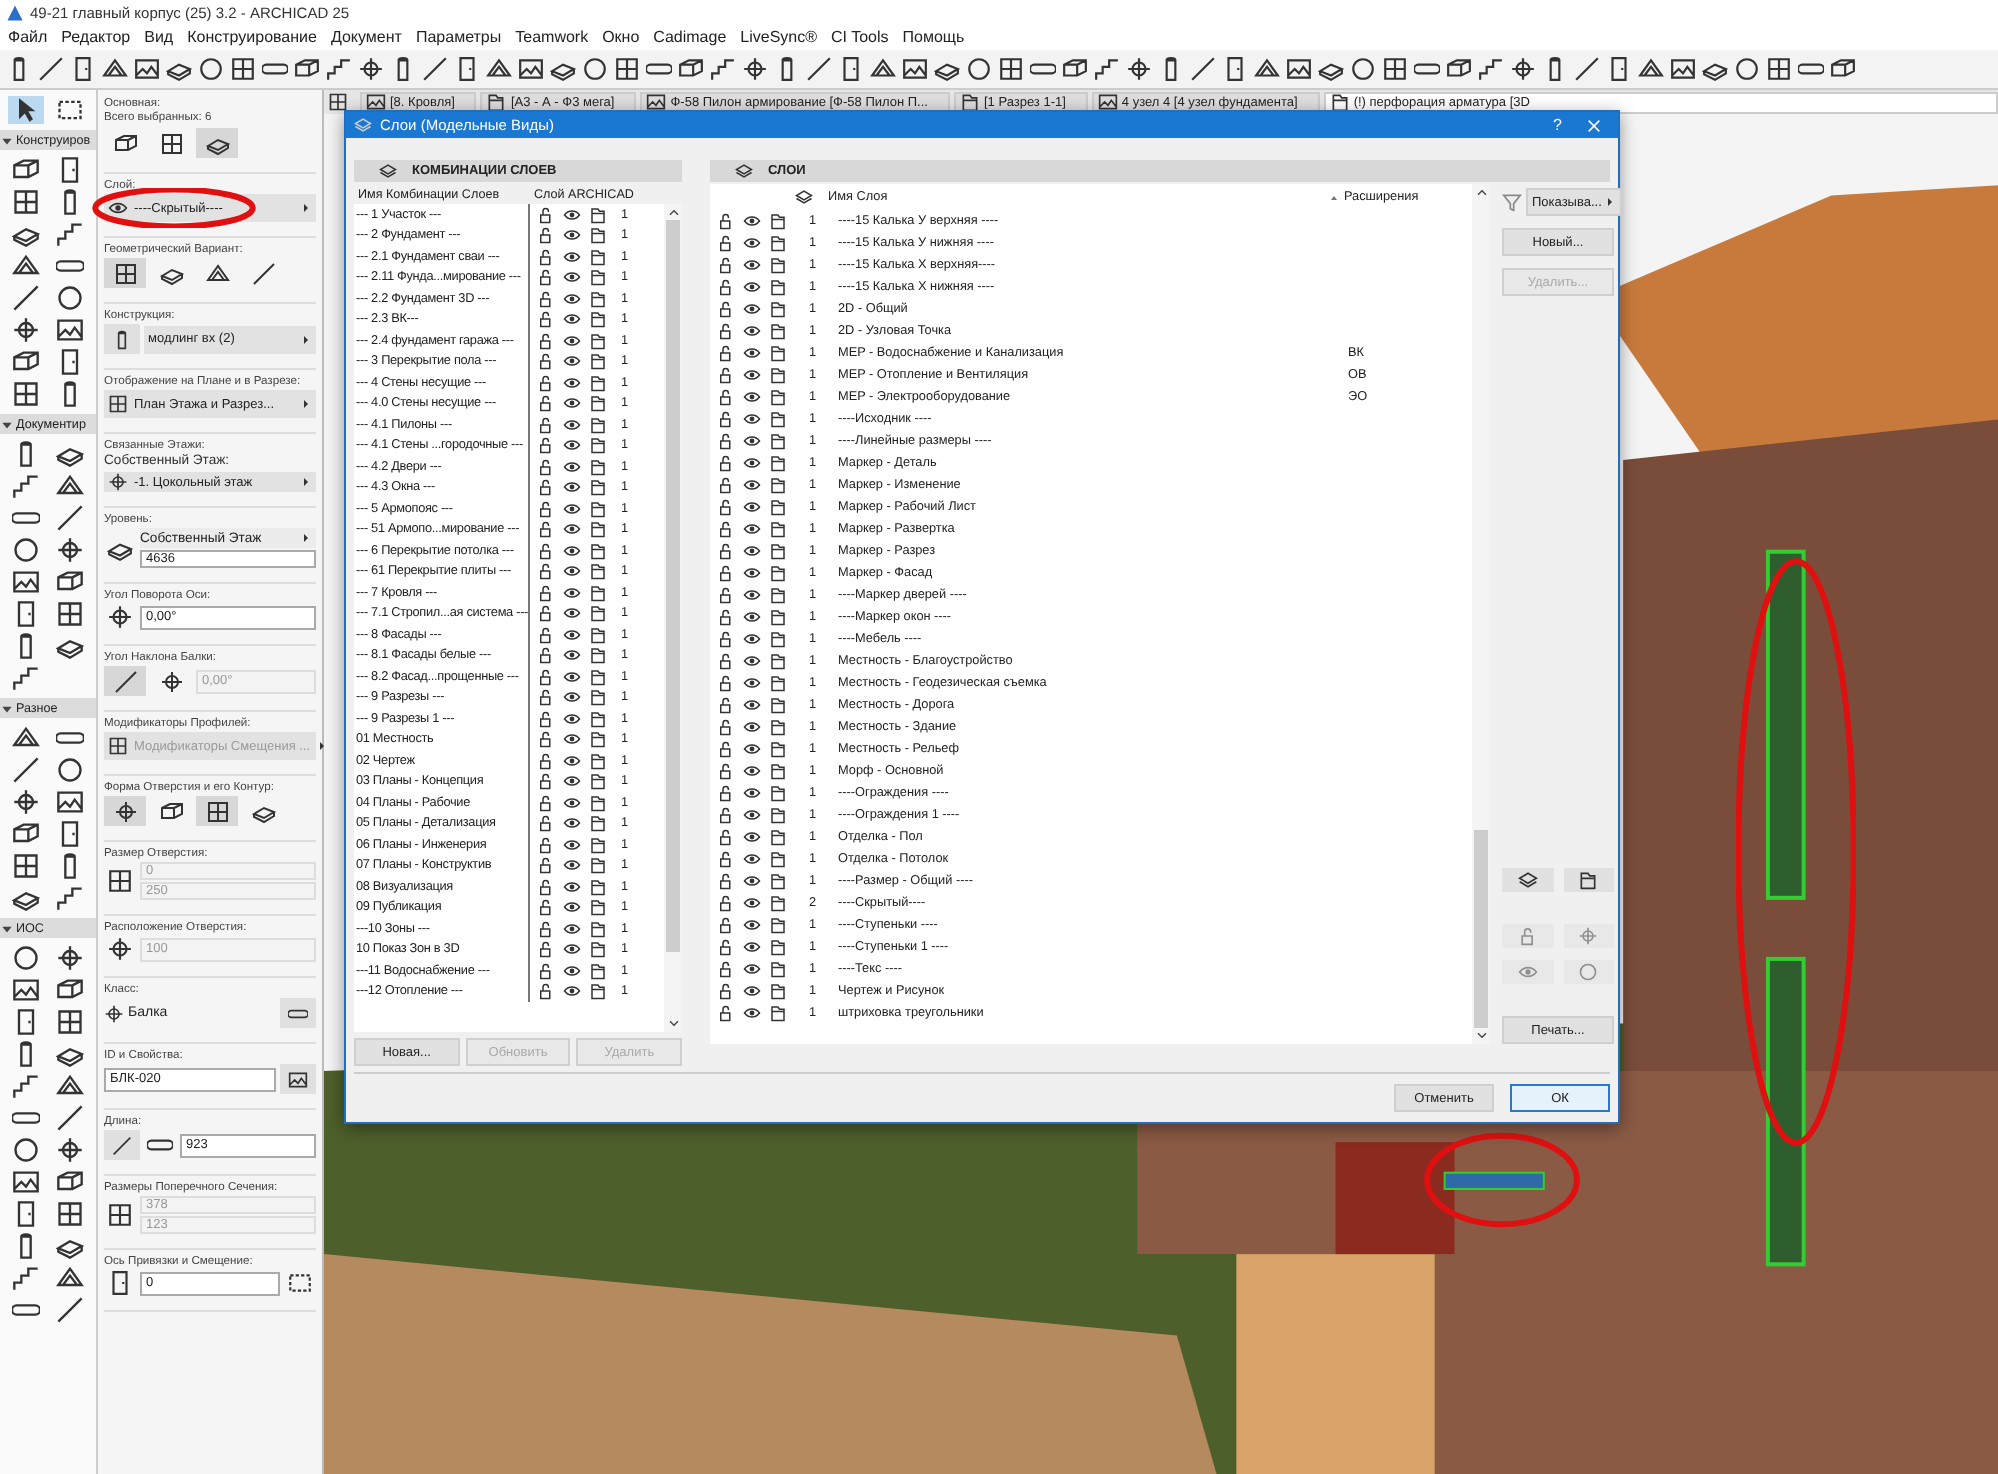 This screenshot has width=1998, height=1474. Describe the element at coordinates (122, 1145) in the screenshot. I see `length-mode-button` at that location.